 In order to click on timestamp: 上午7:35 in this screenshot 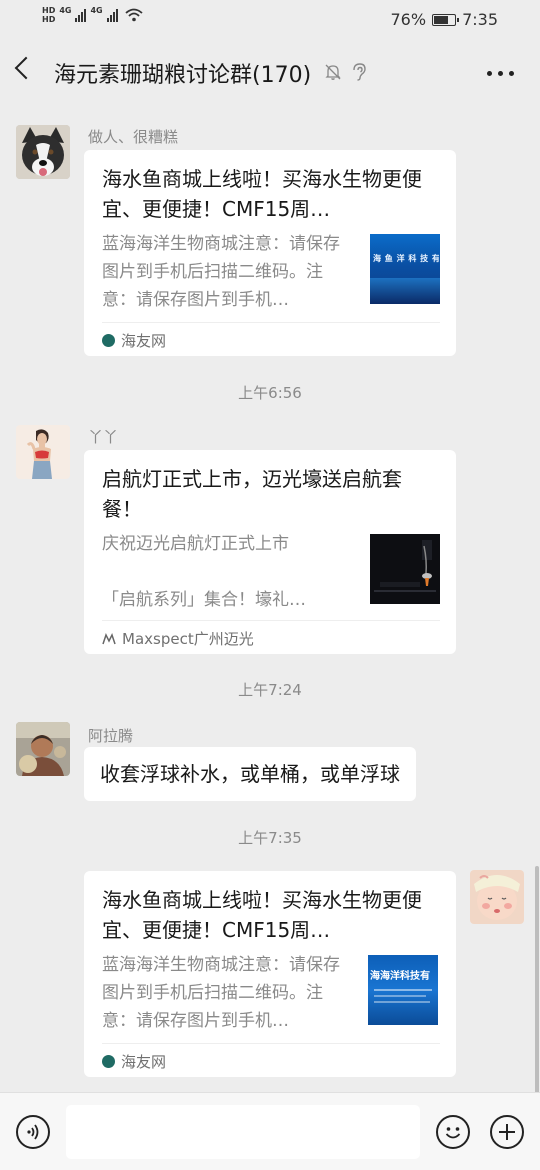, I will do `click(270, 838)`.